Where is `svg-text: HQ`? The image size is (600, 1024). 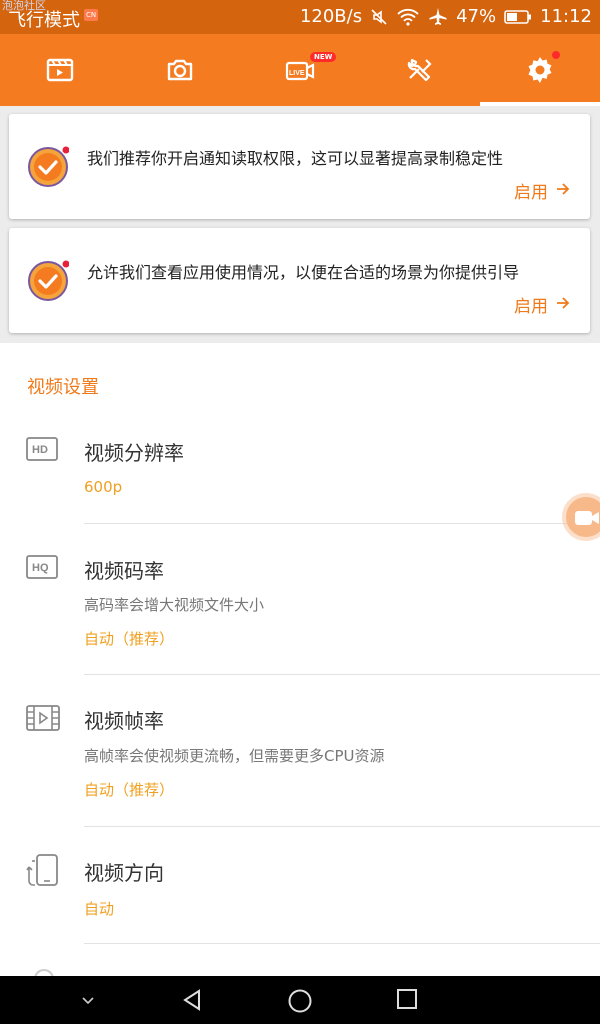 svg-text: HQ is located at coordinates (40, 568).